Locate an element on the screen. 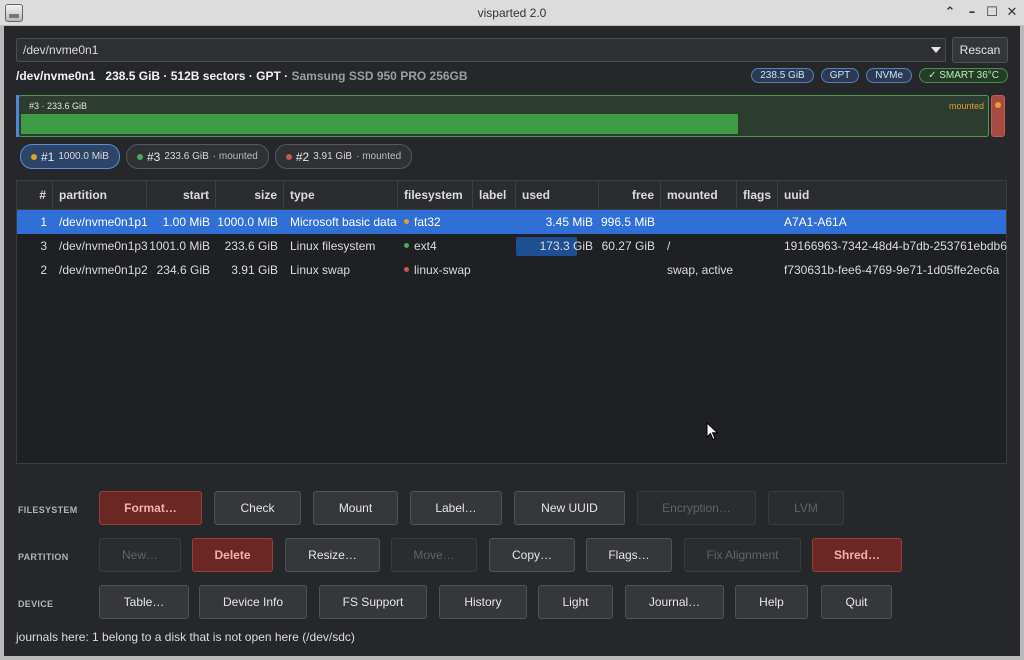 The height and width of the screenshot is (660, 1024). device-select: /dev/nvme0n1 is located at coordinates (481, 50).